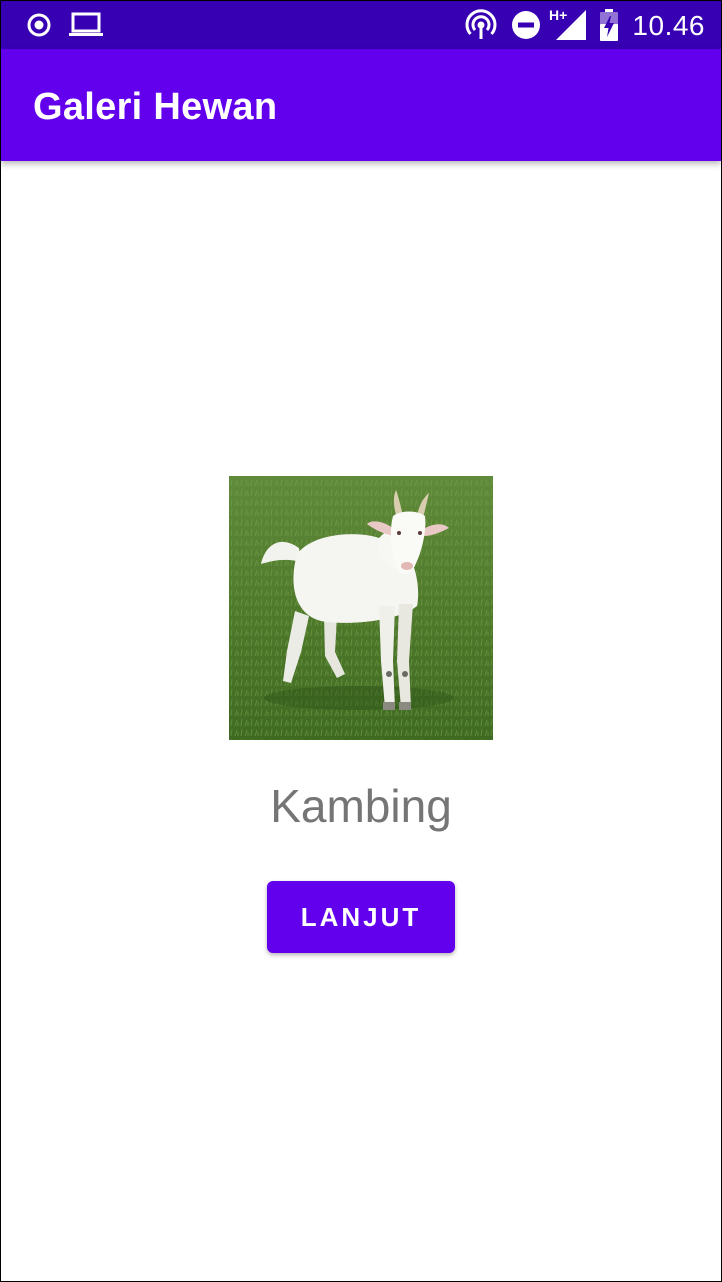  Describe the element at coordinates (86, 25) in the screenshot. I see `laptop-icon` at that location.